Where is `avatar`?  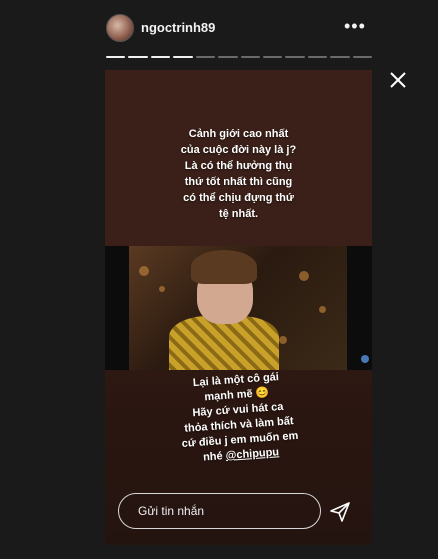 avatar is located at coordinates (120, 28).